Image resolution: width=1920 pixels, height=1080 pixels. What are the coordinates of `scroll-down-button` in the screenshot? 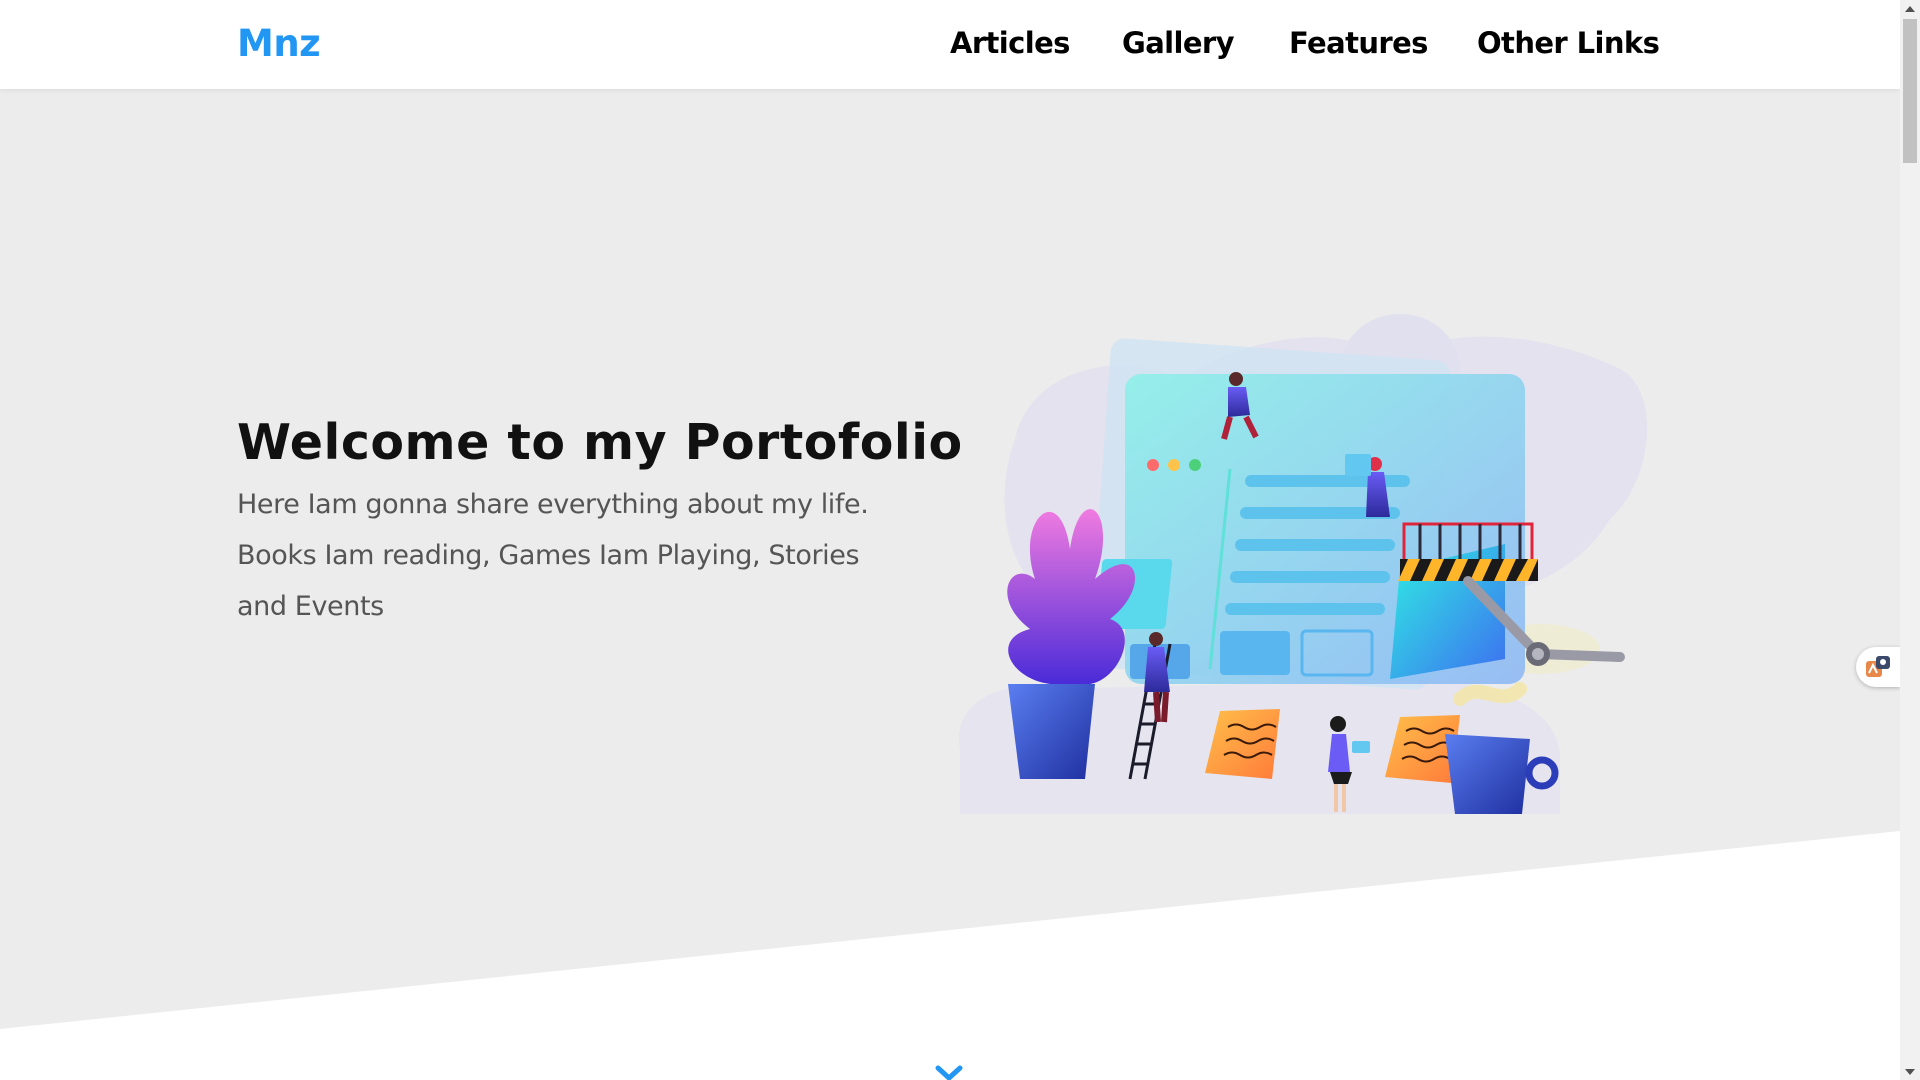 It's located at (949, 1072).